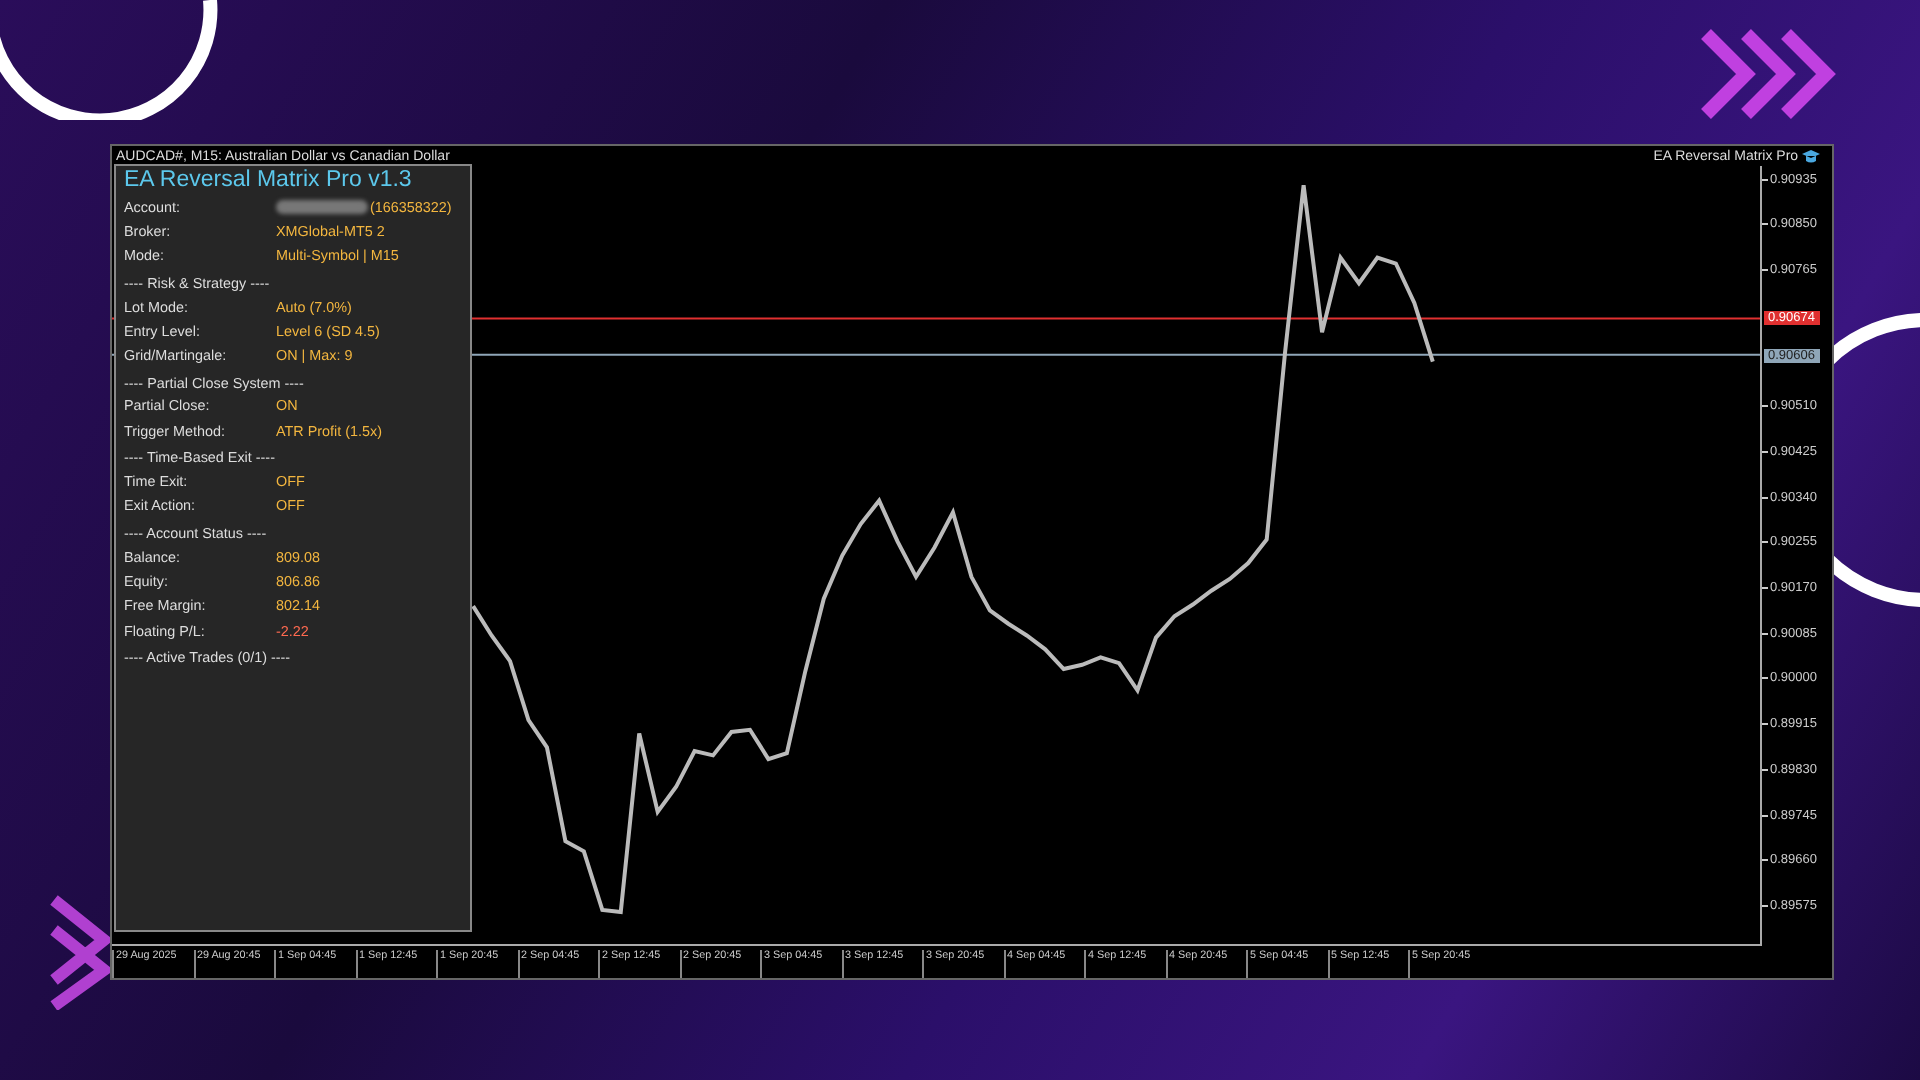  What do you see at coordinates (1766, 74) in the screenshot?
I see `chevrons-decoration` at bounding box center [1766, 74].